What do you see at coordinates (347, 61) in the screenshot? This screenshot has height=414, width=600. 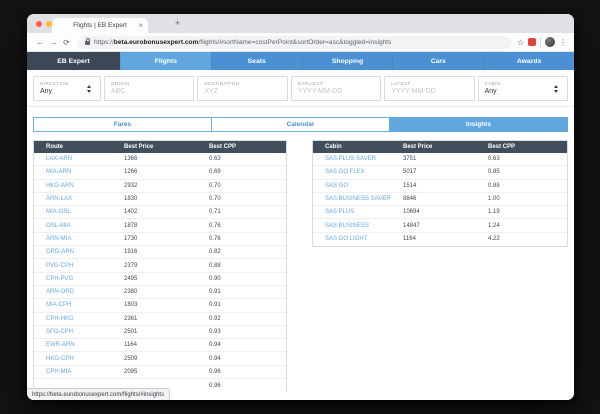 I see `nav-item-shopping: Shopping` at bounding box center [347, 61].